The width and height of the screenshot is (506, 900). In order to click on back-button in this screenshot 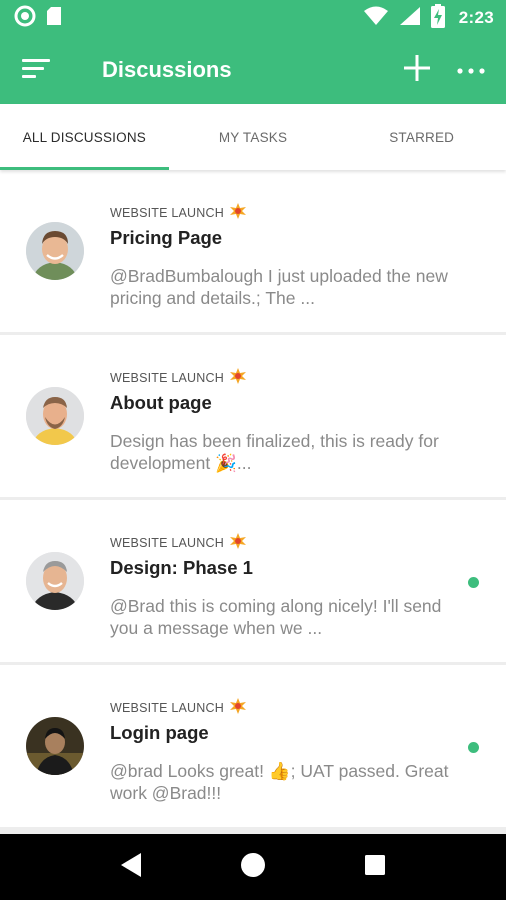, I will do `click(131, 867)`.